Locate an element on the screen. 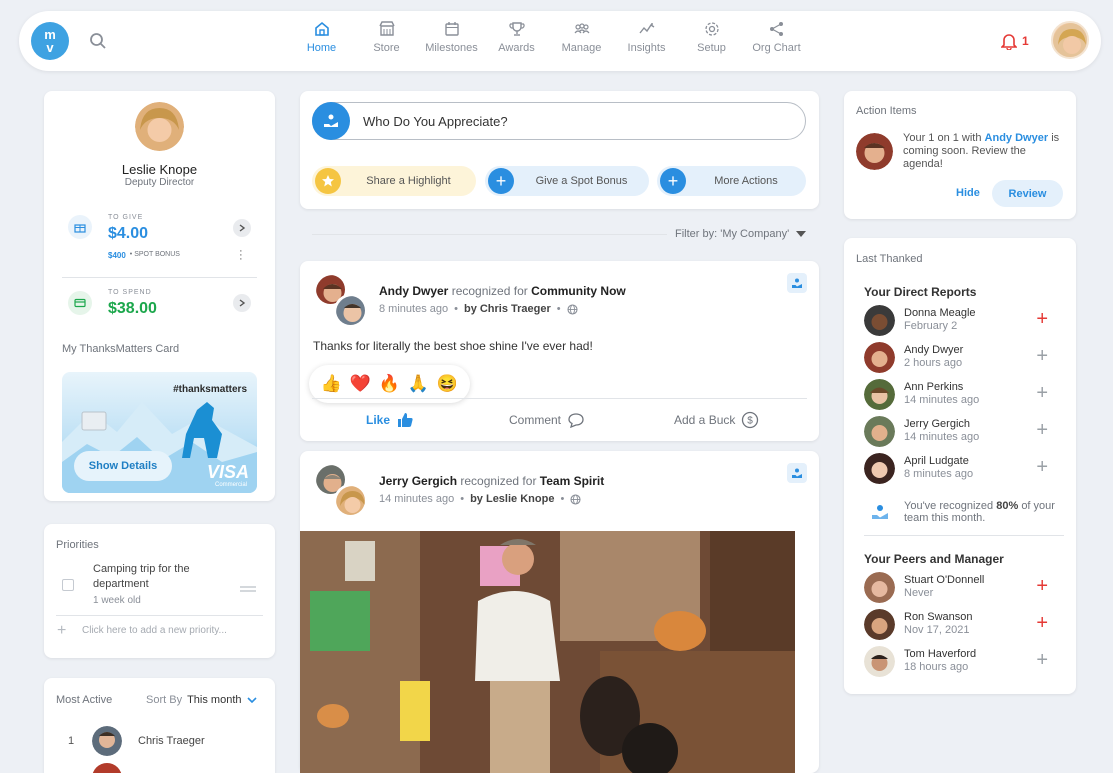  search-icon is located at coordinates (98, 43).